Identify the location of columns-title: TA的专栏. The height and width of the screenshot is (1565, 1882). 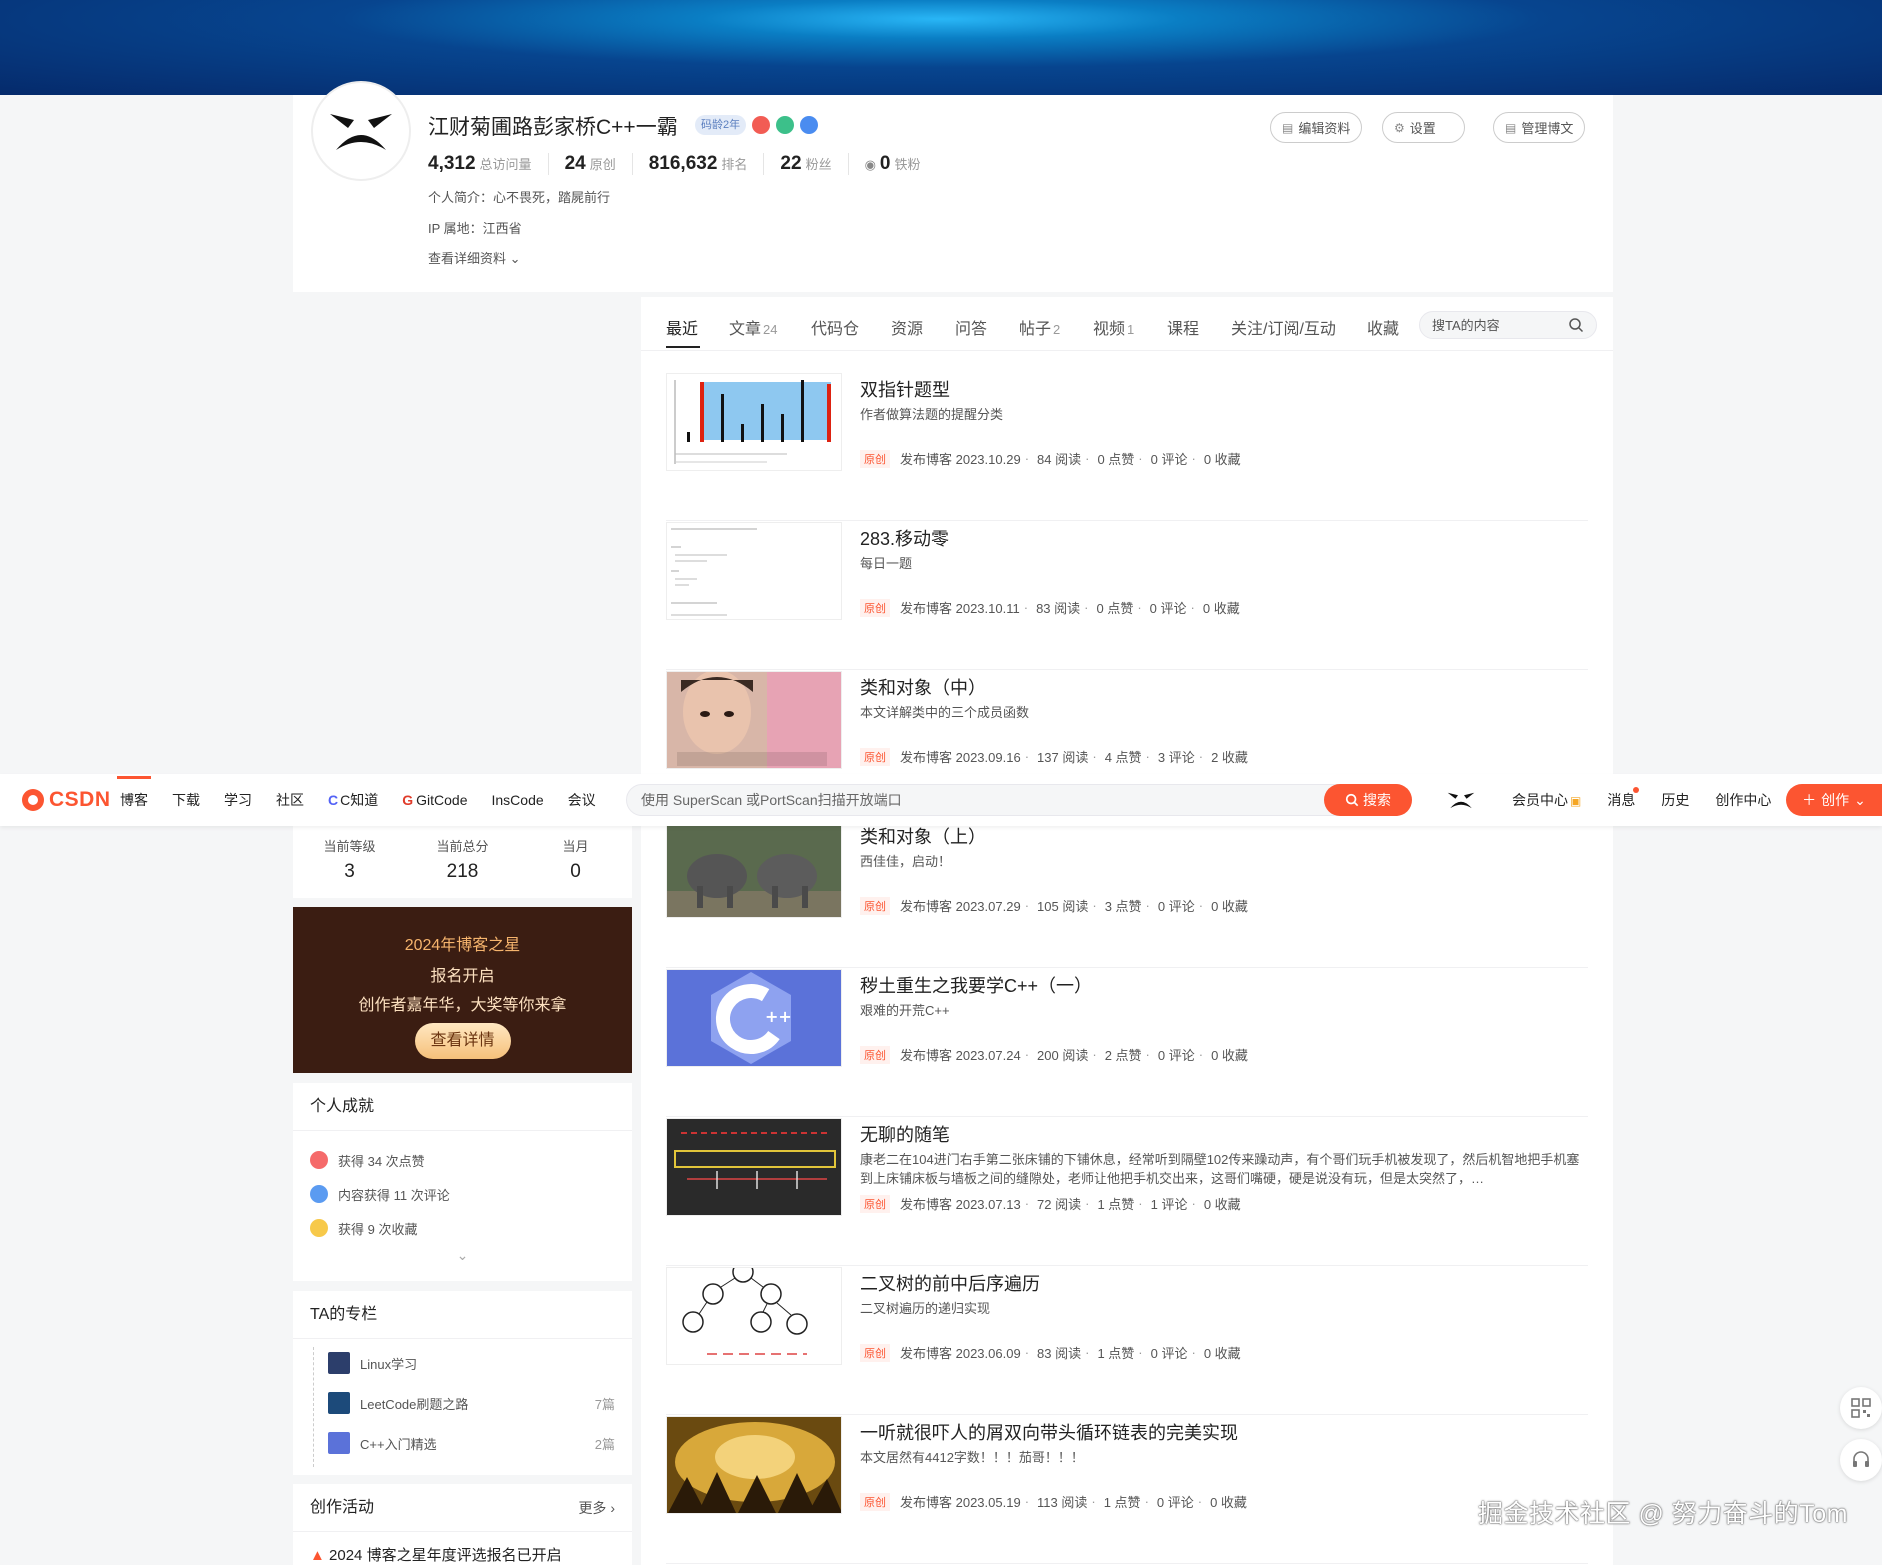
(462, 1315).